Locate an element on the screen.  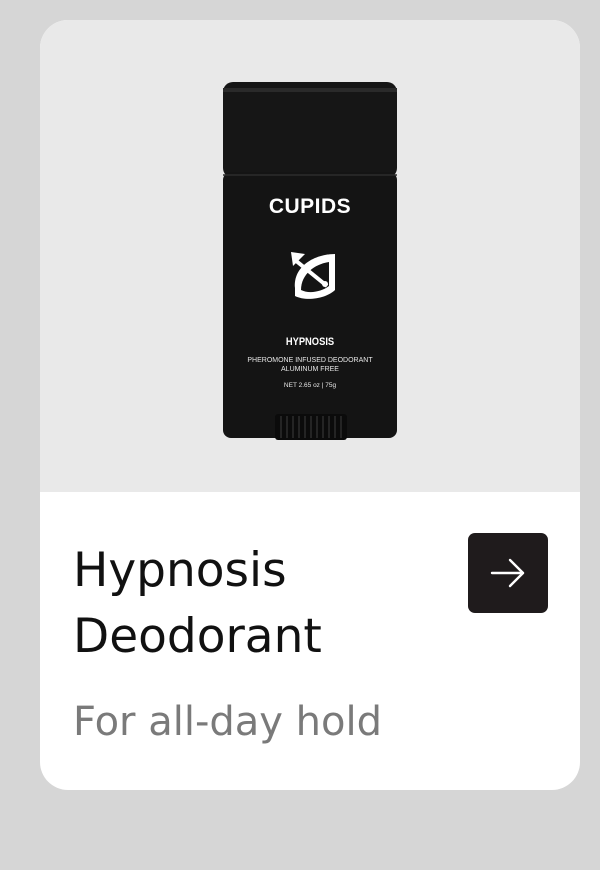
bow-and-arrow-logo is located at coordinates (313, 275).